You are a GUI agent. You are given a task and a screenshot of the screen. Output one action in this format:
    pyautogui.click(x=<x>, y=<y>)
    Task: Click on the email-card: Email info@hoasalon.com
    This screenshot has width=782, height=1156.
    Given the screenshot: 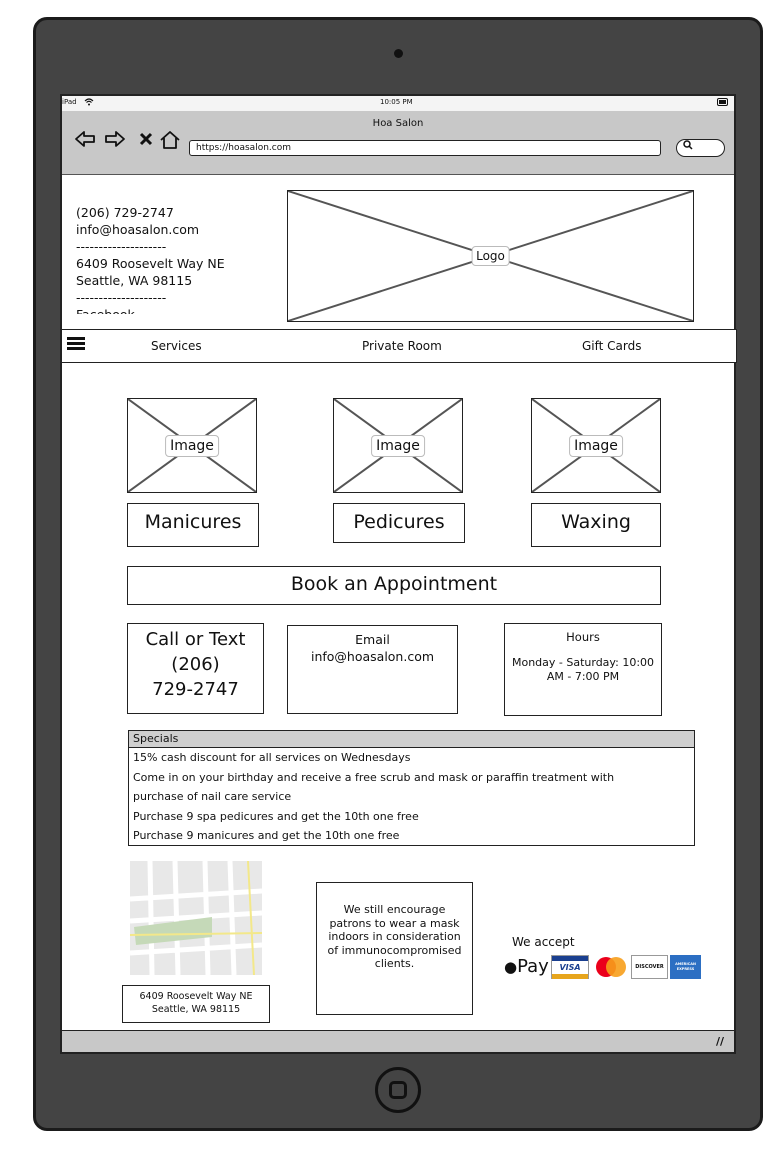 What is the action you would take?
    pyautogui.click(x=372, y=669)
    